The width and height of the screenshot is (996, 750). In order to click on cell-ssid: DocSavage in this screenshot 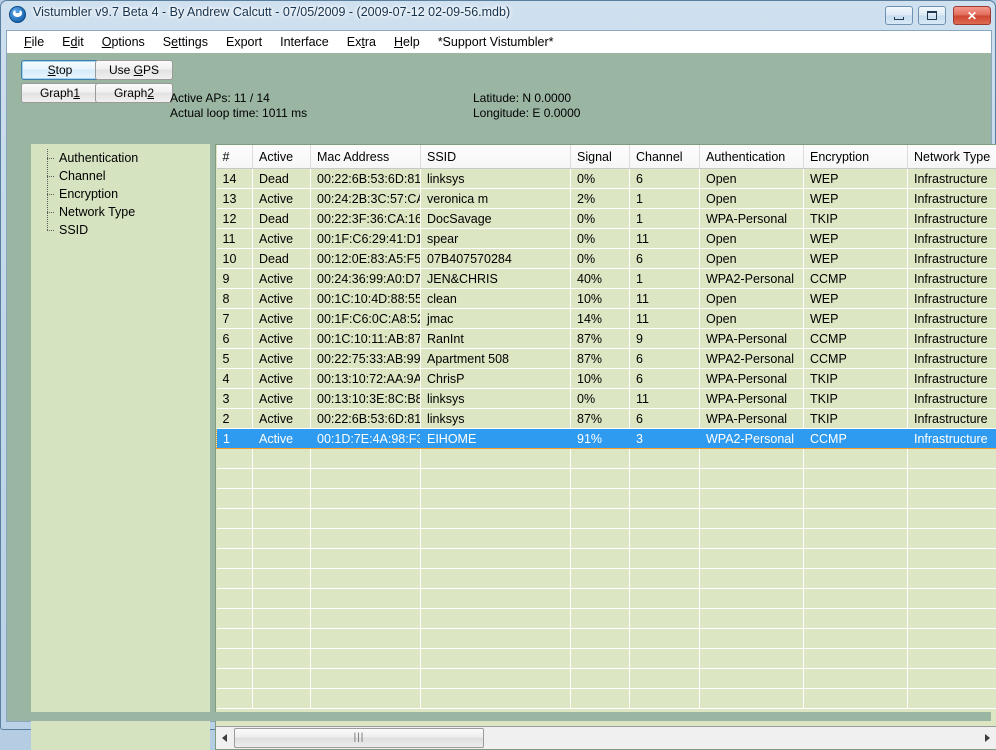, I will do `click(496, 219)`.